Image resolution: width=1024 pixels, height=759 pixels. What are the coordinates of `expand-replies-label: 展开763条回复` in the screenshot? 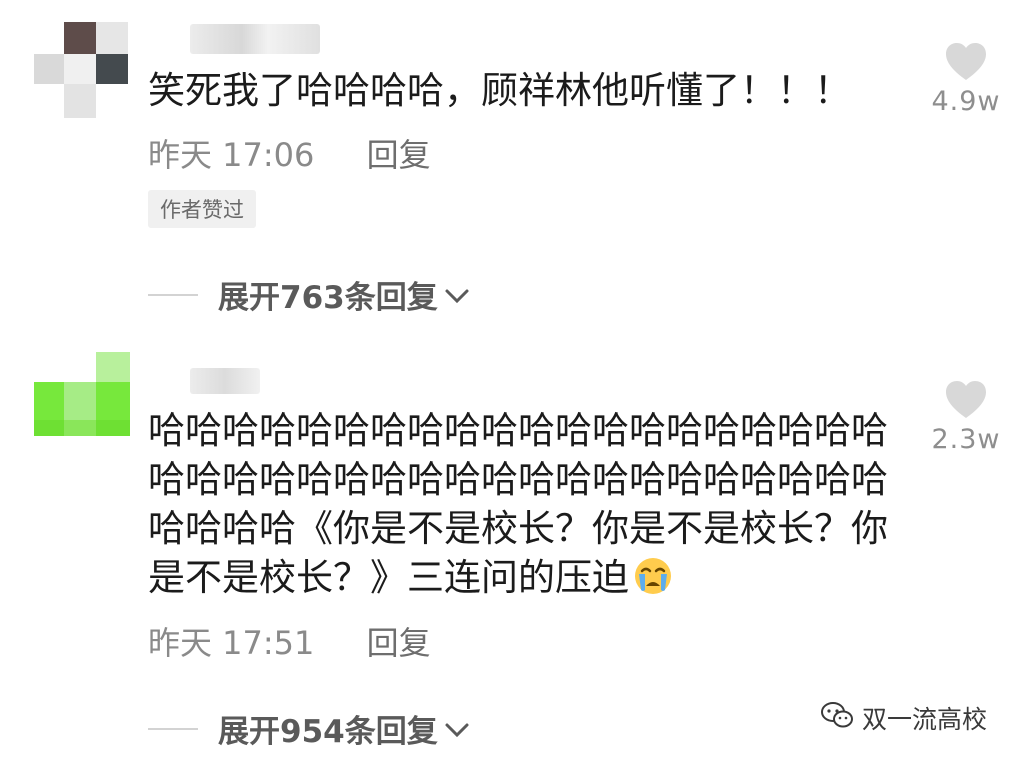 It's located at (328, 298).